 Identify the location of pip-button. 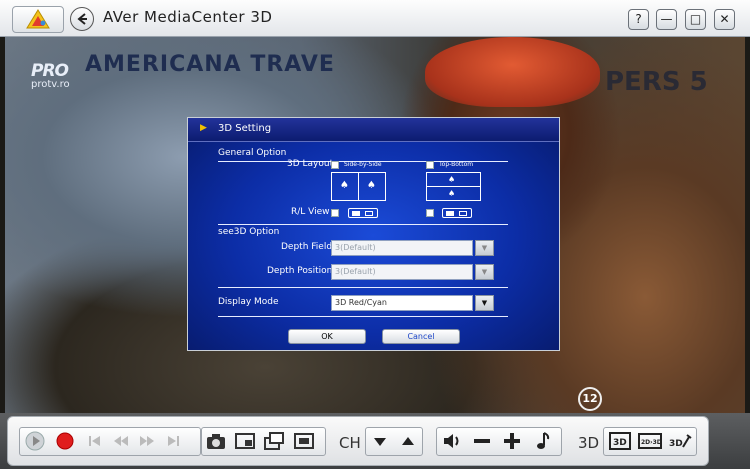
(245, 441).